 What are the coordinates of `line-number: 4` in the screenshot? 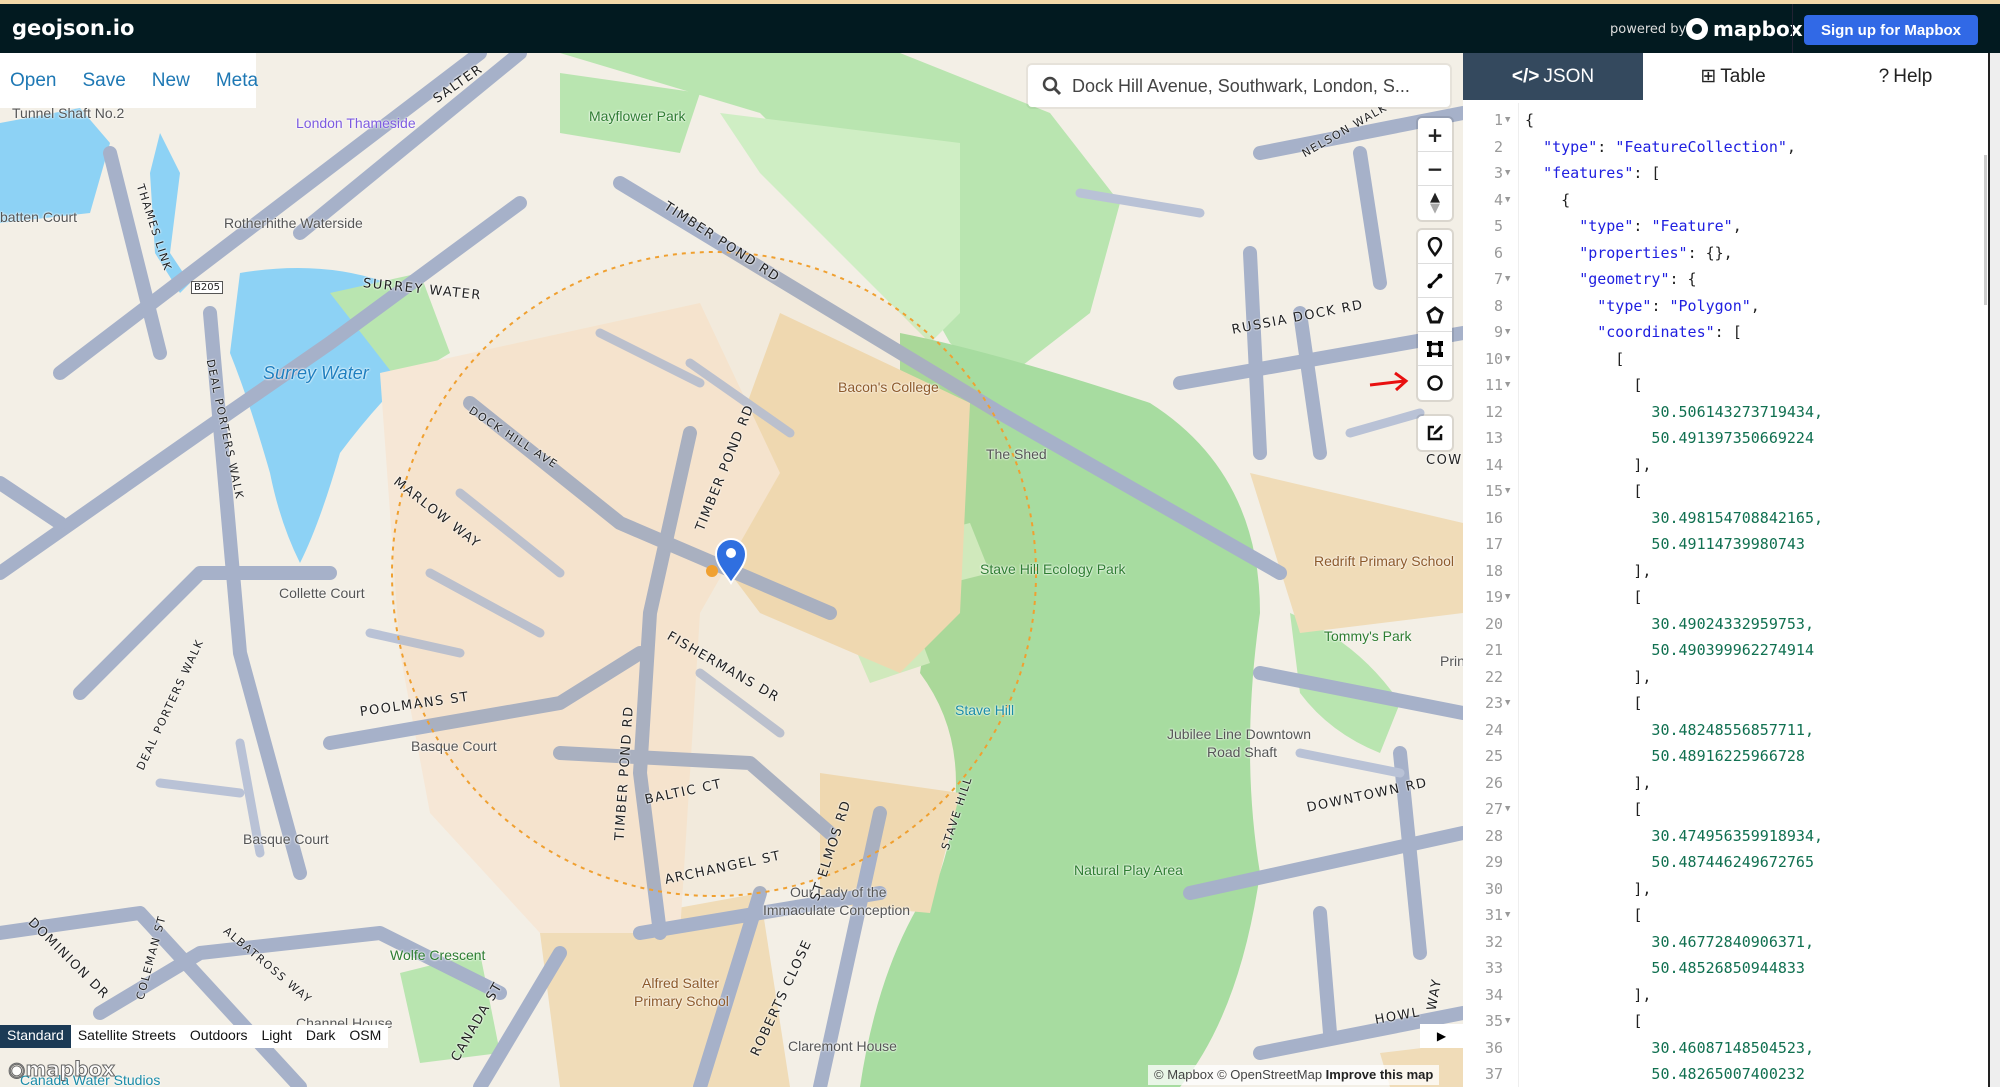 It's located at (1498, 199).